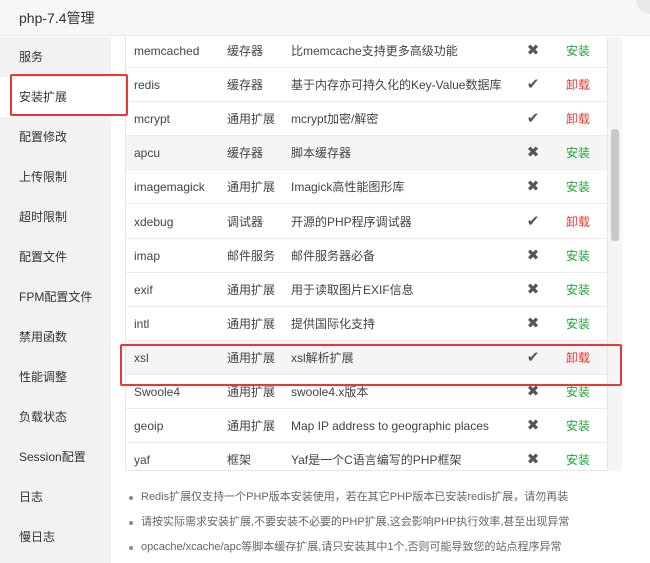 This screenshot has width=650, height=563. I want to click on extension-description: 开源的PHP程序调试器, so click(351, 221).